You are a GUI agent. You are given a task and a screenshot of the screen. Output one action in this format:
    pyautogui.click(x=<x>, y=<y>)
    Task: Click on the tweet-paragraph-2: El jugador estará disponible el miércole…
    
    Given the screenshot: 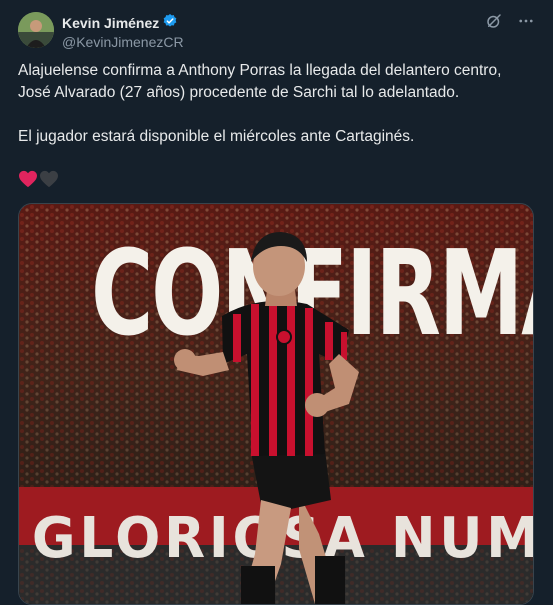 What is the action you would take?
    pyautogui.click(x=216, y=136)
    